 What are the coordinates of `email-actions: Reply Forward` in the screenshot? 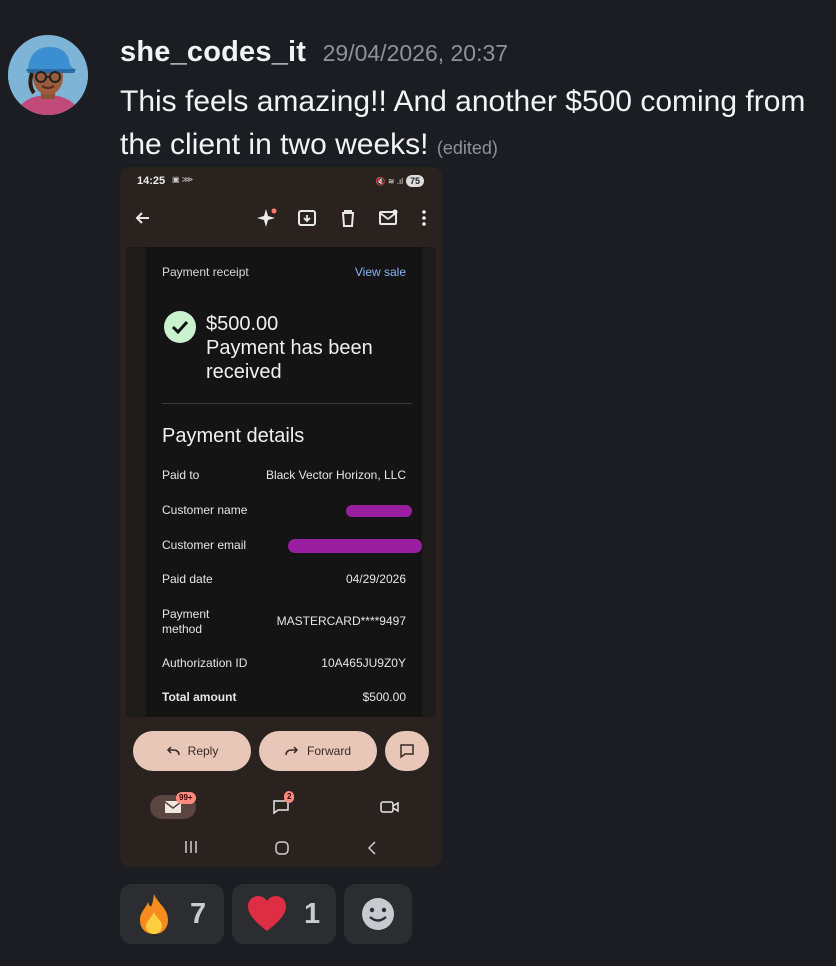 It's located at (281, 752).